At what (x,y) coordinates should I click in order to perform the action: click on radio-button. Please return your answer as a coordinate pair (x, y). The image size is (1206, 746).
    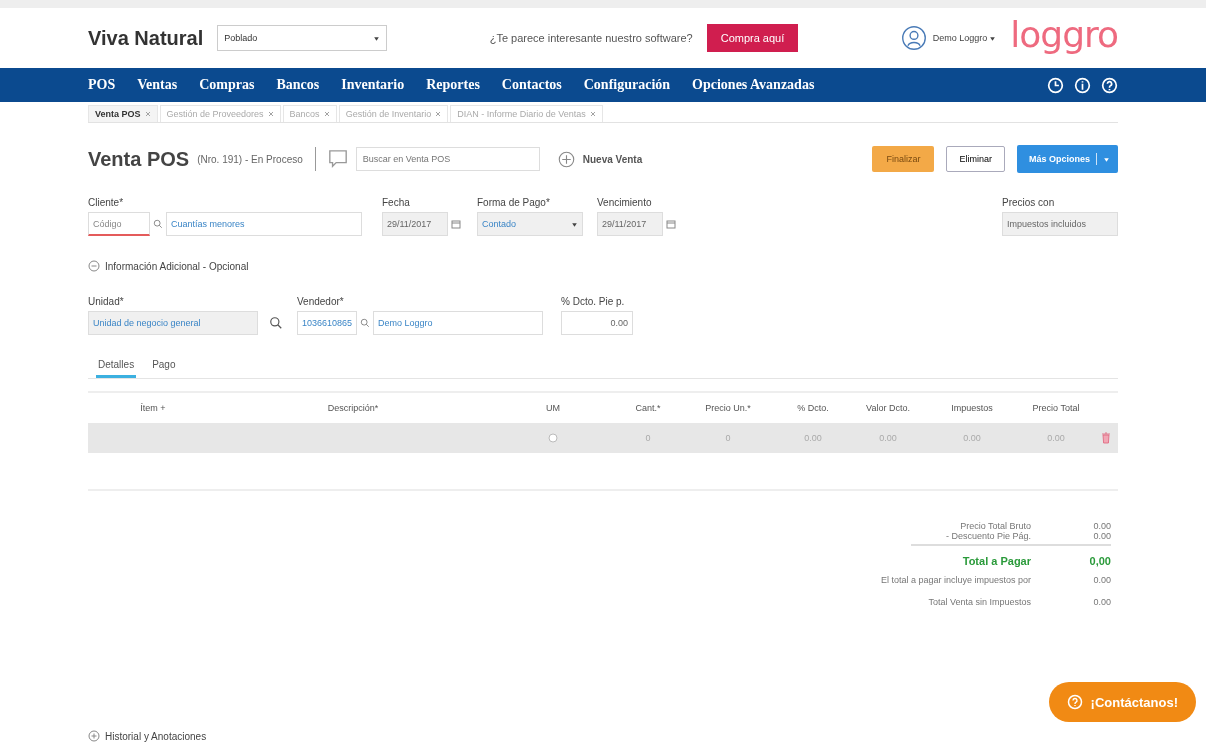
    Looking at the image, I should click on (553, 438).